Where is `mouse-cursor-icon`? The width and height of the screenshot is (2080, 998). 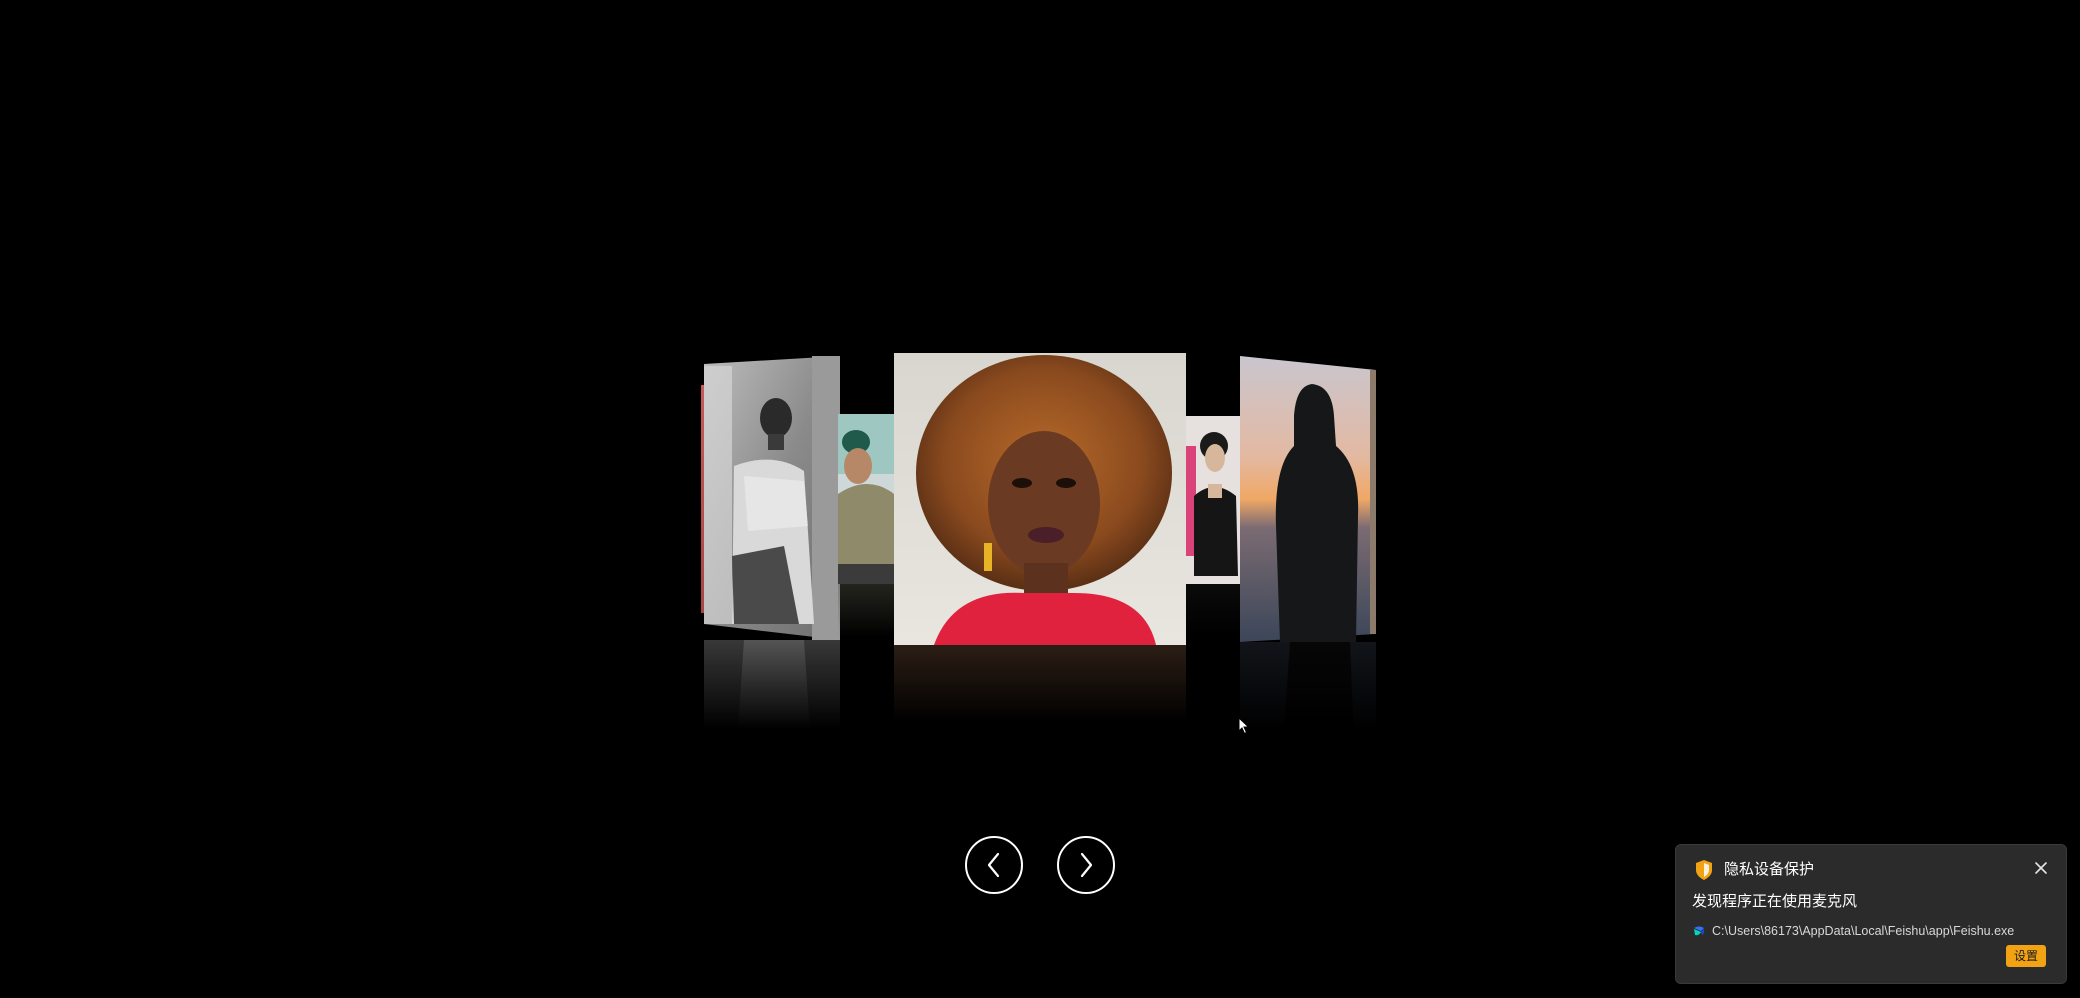
mouse-cursor-icon is located at coordinates (1244, 726).